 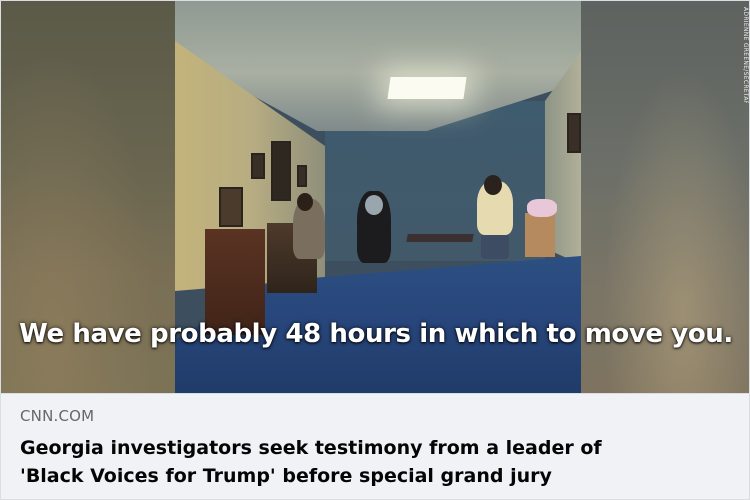 What do you see at coordinates (440, 238) in the screenshot?
I see `coffee-table` at bounding box center [440, 238].